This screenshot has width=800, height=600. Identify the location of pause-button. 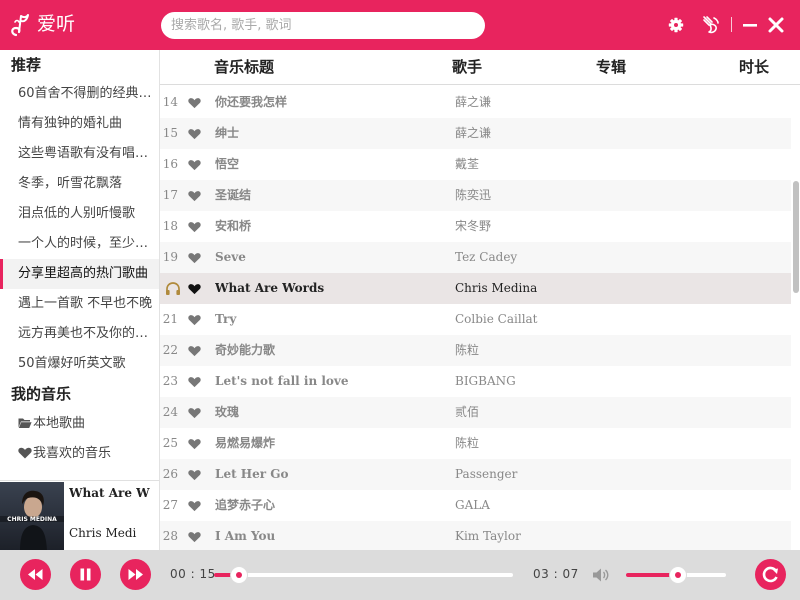
(85, 574).